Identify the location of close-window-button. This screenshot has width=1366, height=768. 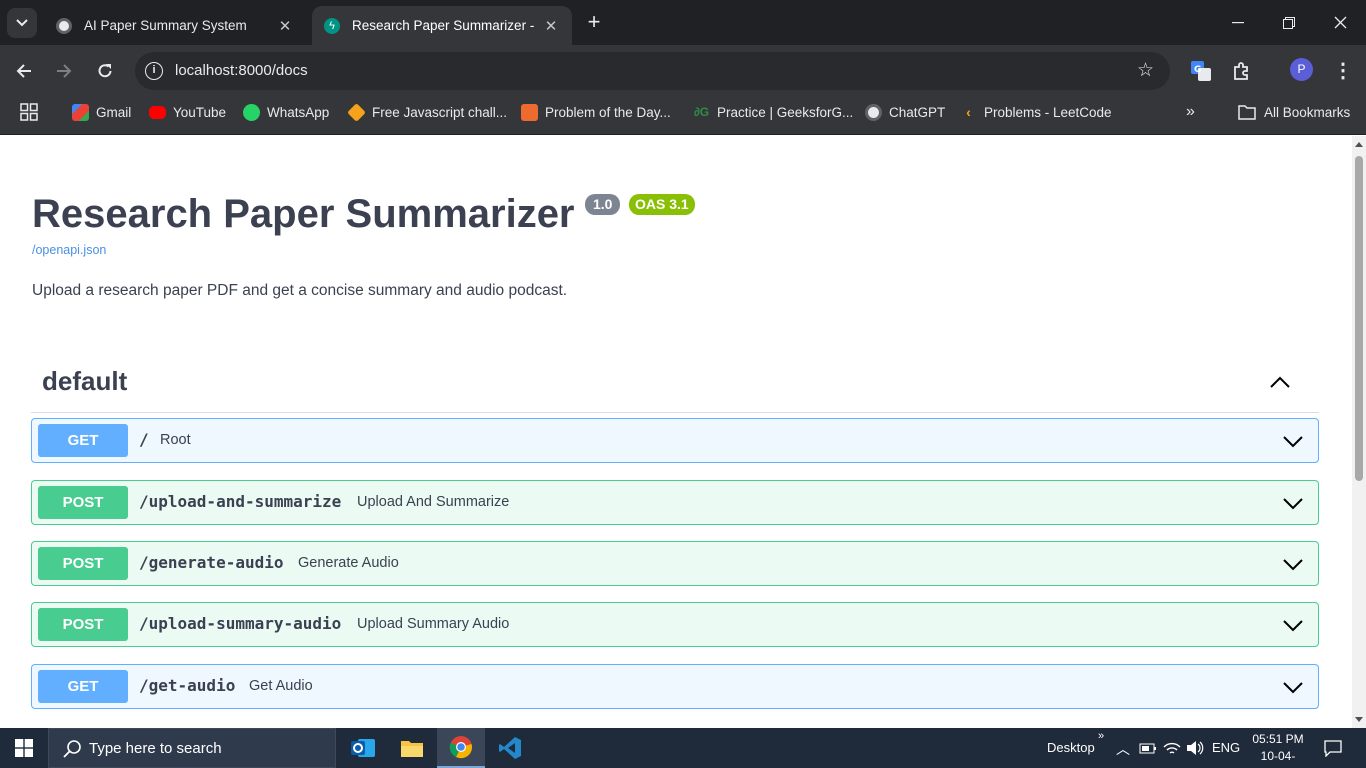
(1340, 22).